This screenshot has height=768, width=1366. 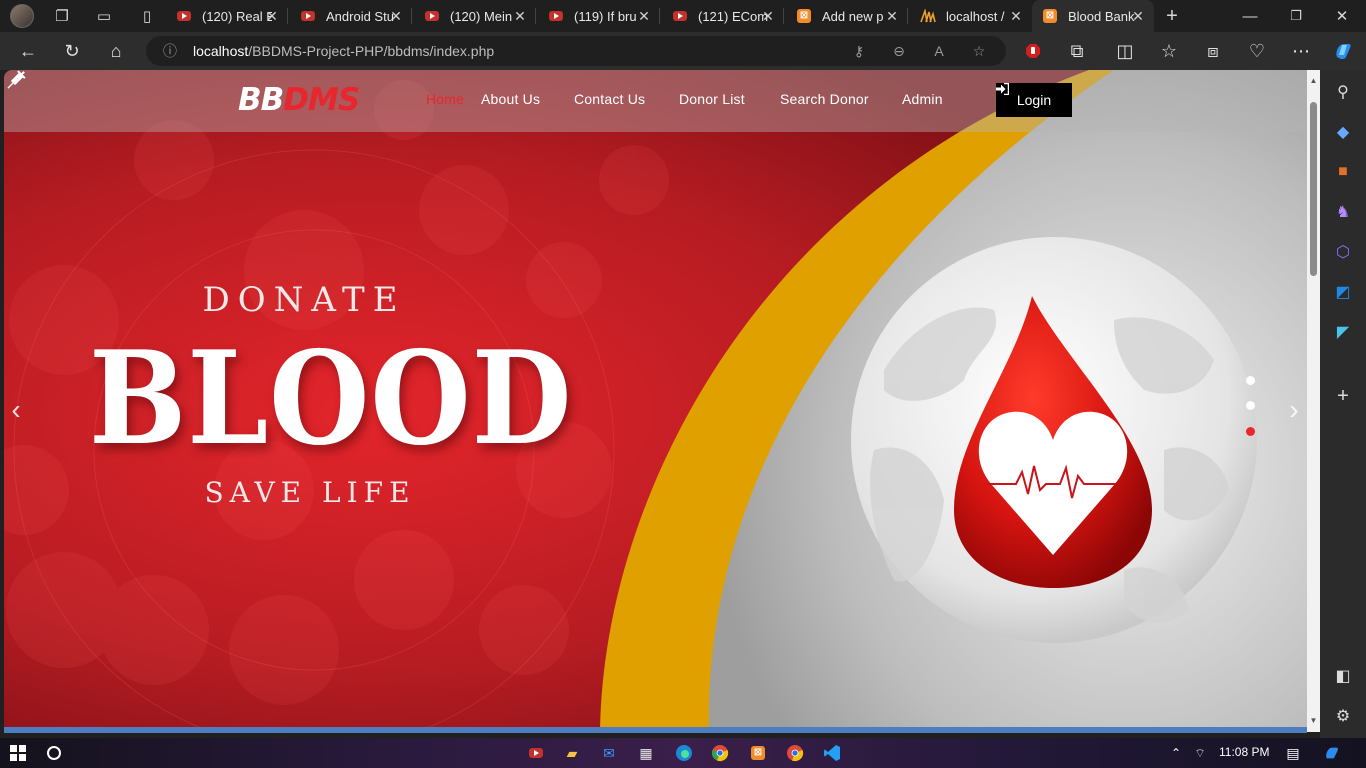 I want to click on file-explorer-icon: ▰, so click(x=572, y=753).